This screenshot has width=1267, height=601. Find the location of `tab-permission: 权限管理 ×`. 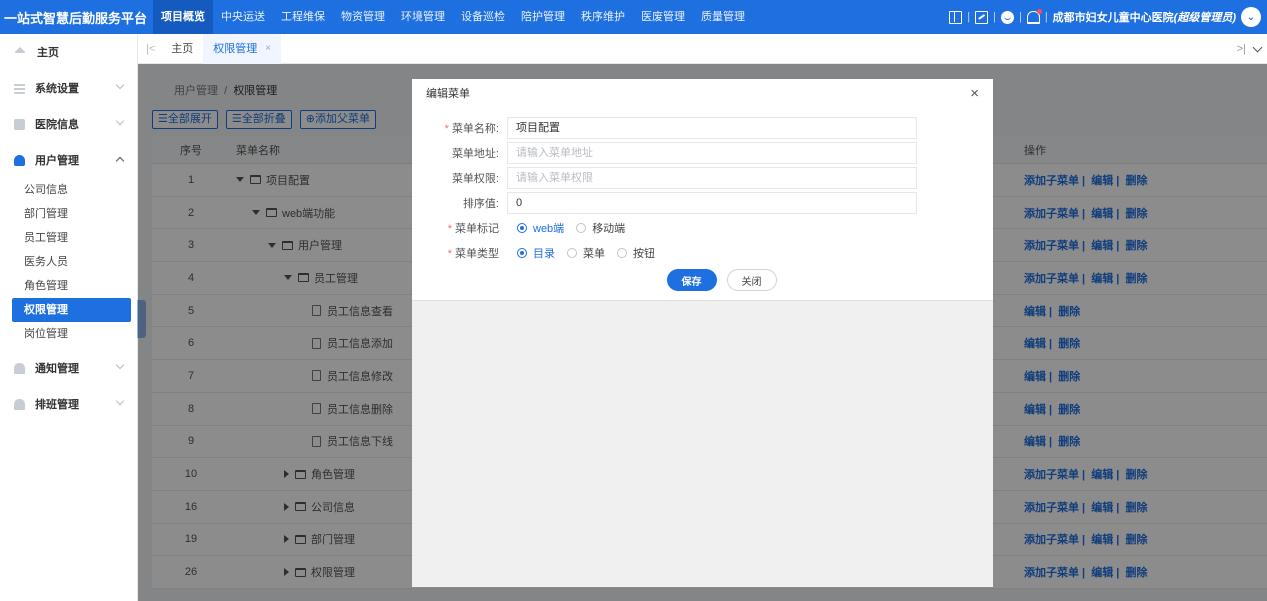

tab-permission: 权限管理 × is located at coordinates (242, 48).